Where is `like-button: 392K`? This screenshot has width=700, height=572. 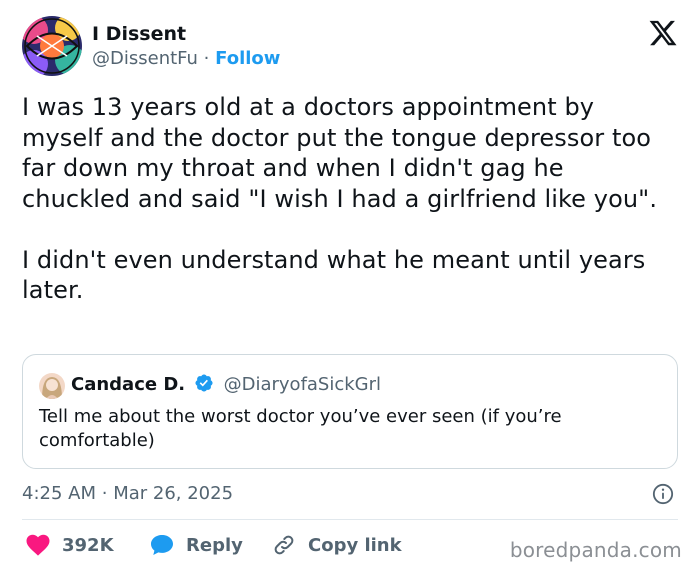 like-button: 392K is located at coordinates (70, 545).